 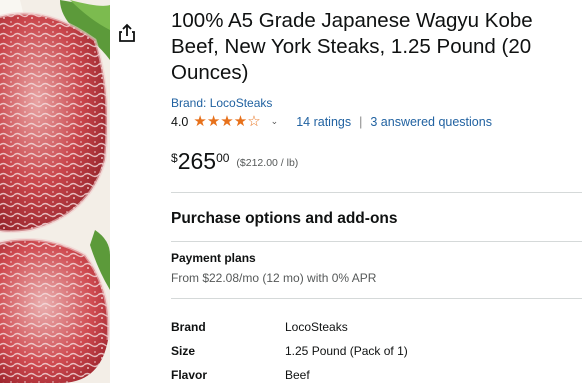 I want to click on rating-value: 4.0, so click(x=180, y=121).